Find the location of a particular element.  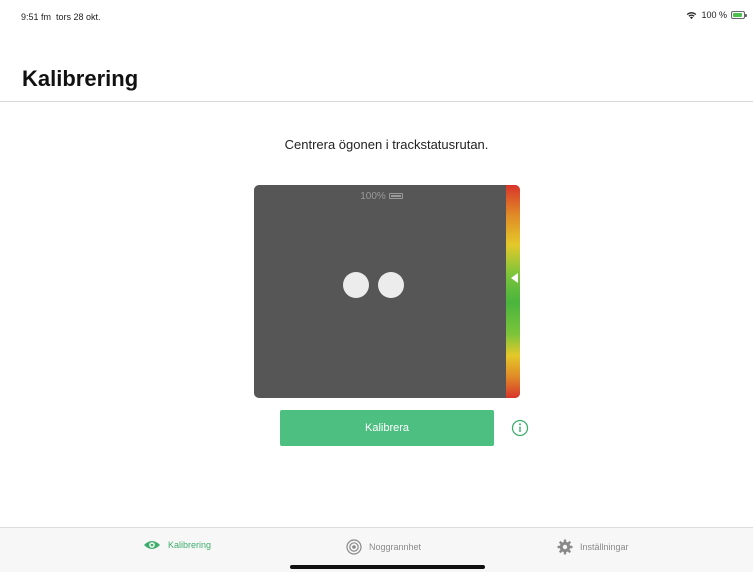

target-icon is located at coordinates (354, 547).